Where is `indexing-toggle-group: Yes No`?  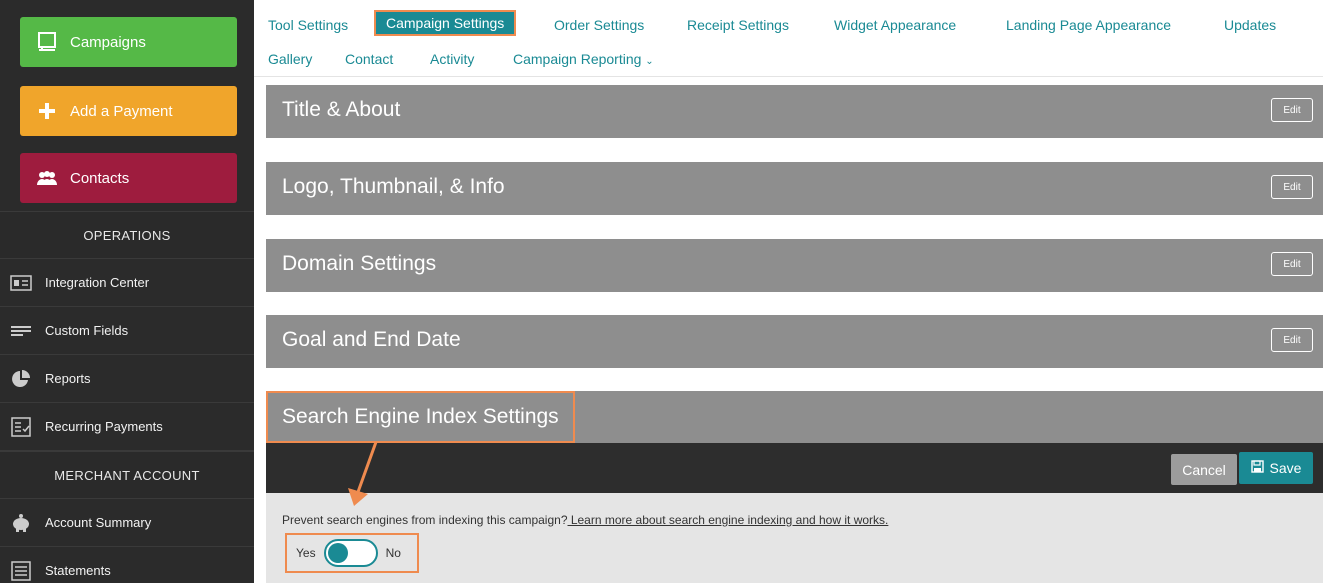 indexing-toggle-group: Yes No is located at coordinates (352, 553).